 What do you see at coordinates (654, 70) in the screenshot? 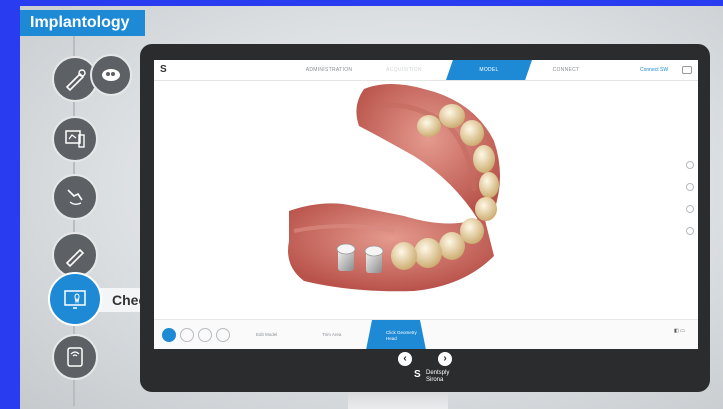
I see `connect-sw-link: Connect SW` at bounding box center [654, 70].